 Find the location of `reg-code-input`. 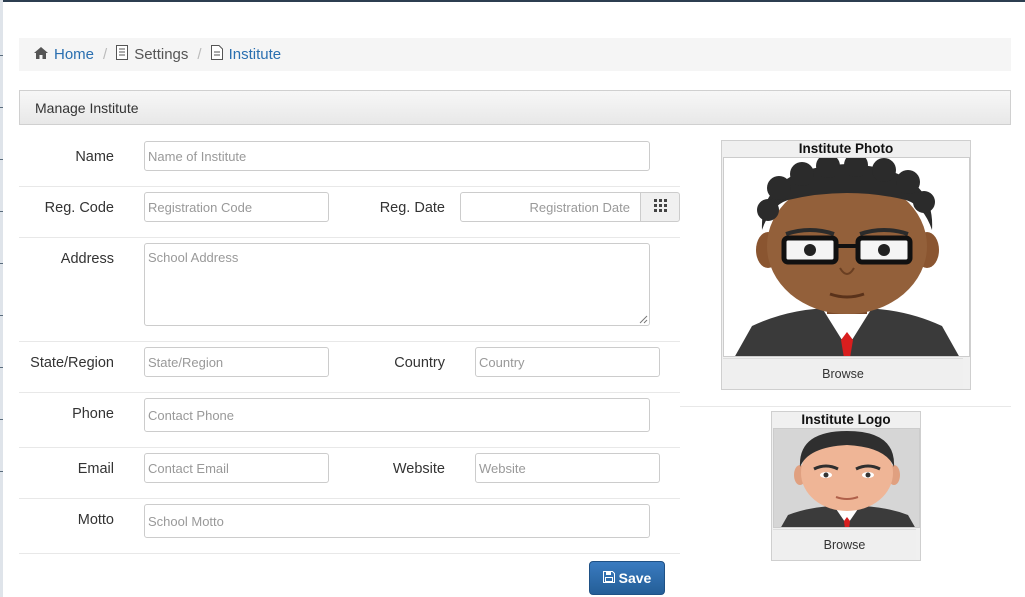

reg-code-input is located at coordinates (236, 207).